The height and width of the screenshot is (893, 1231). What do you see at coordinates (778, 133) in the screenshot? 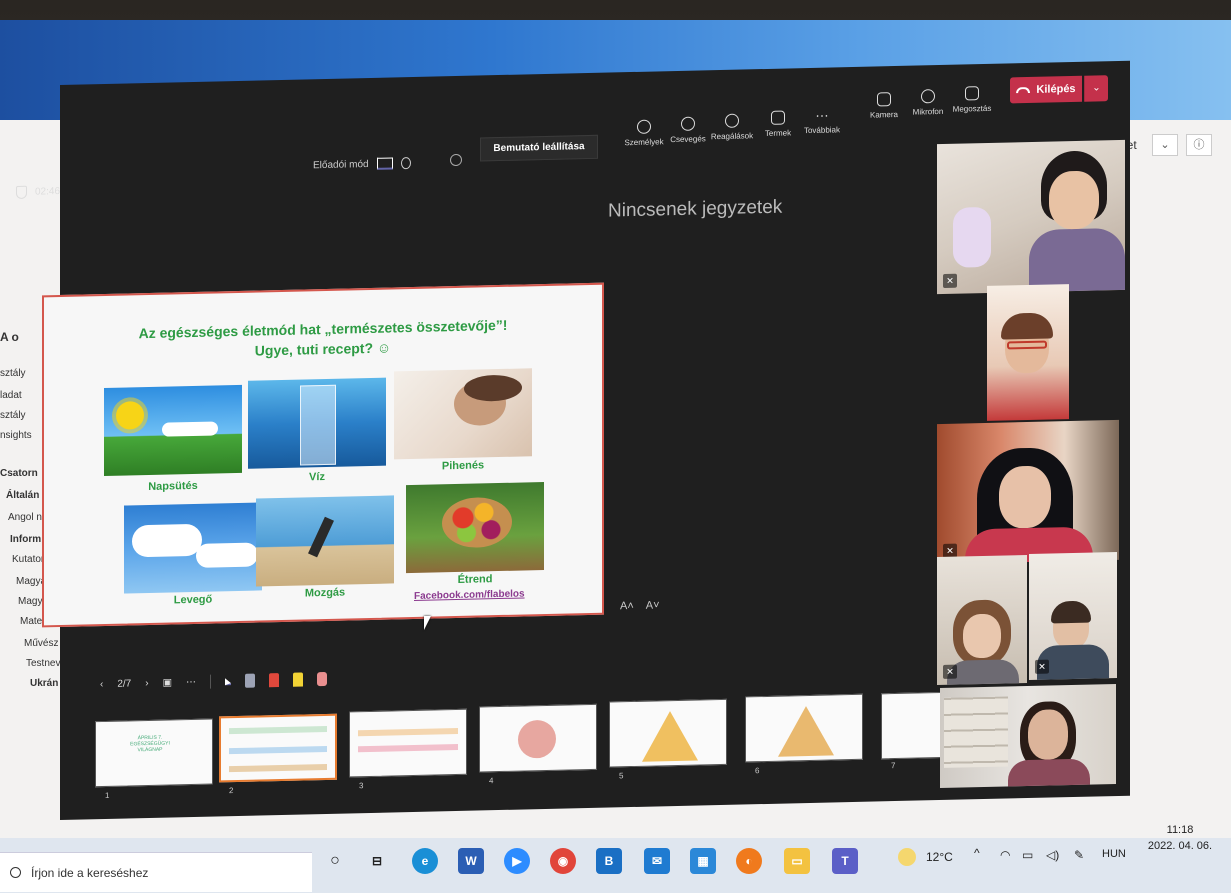
I see `toolbar-label: Termek` at bounding box center [778, 133].